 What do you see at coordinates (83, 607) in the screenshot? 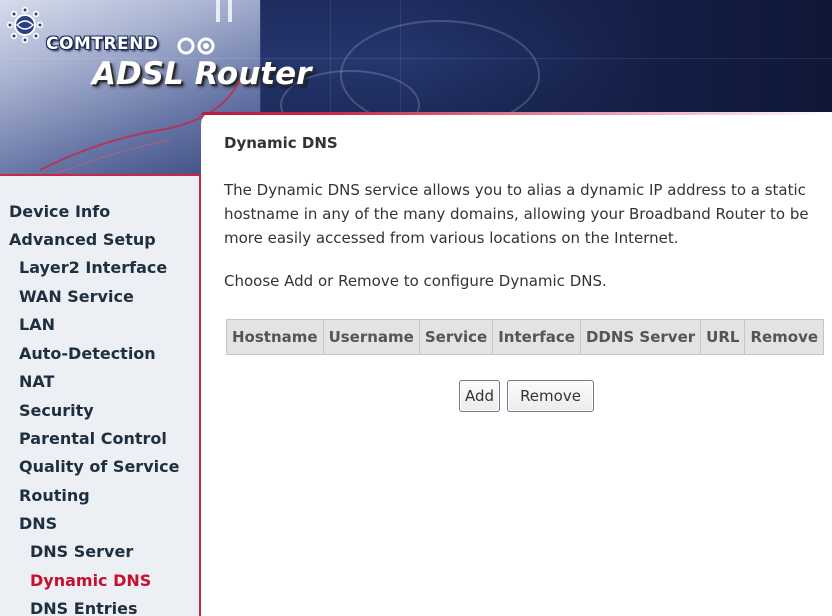
I see `sidebar-item-dns-entries: DNS Entries` at bounding box center [83, 607].